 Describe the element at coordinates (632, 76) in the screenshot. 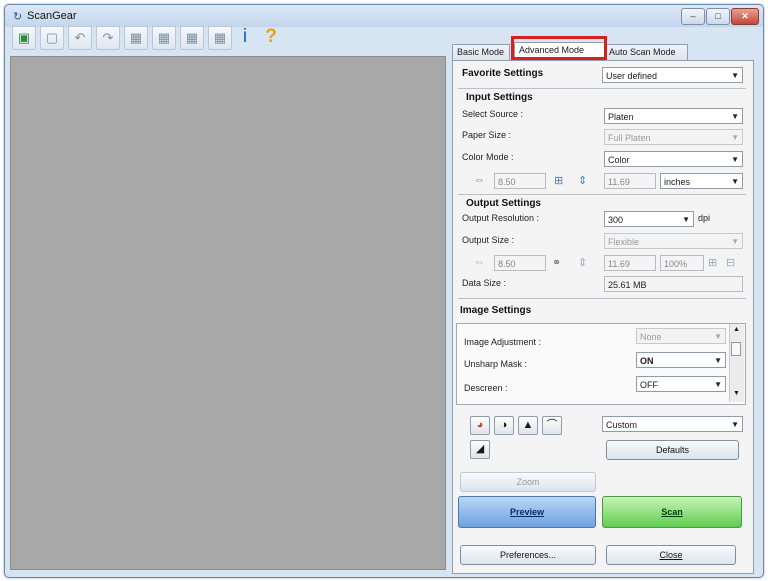

I see `favorite-settings-value: User defined` at that location.